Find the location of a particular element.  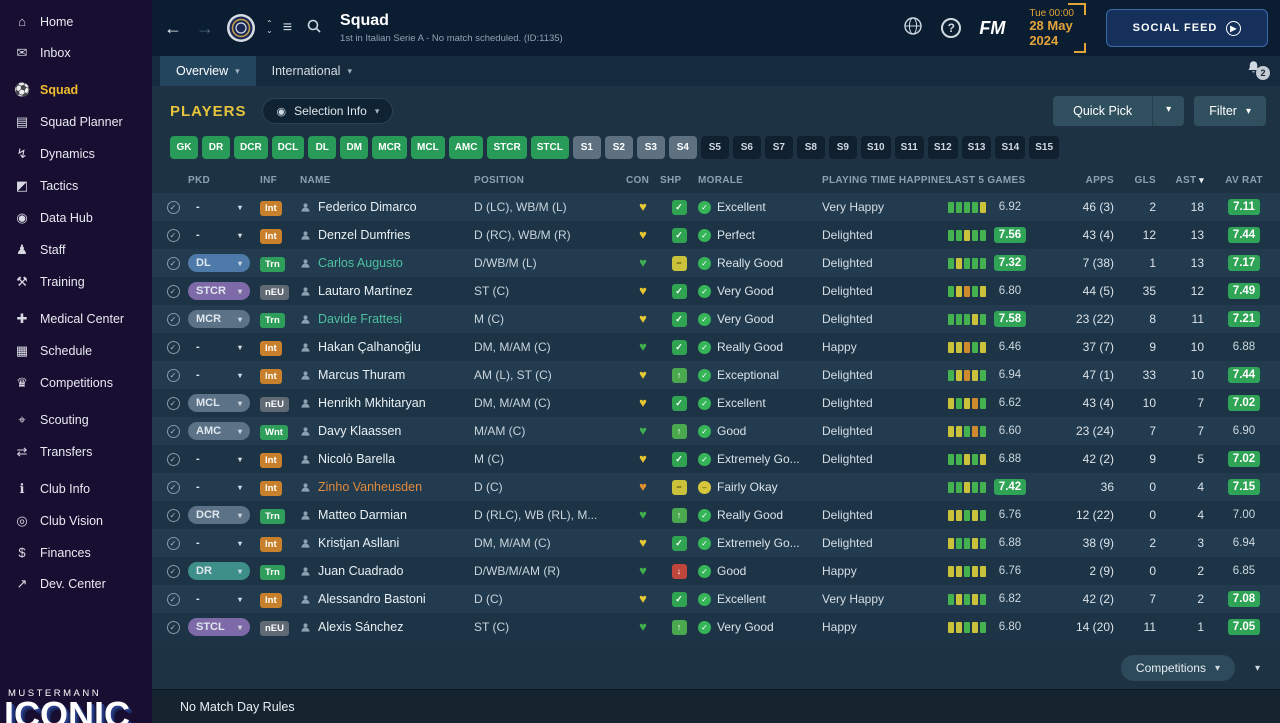

player-name: Nicolò Barella is located at coordinates (356, 459).